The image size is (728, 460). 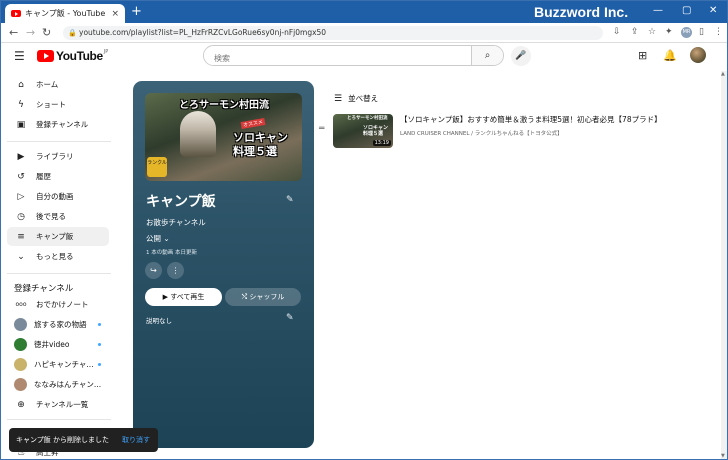 I want to click on edit-description-pencil-icon: ✎, so click(x=290, y=318).